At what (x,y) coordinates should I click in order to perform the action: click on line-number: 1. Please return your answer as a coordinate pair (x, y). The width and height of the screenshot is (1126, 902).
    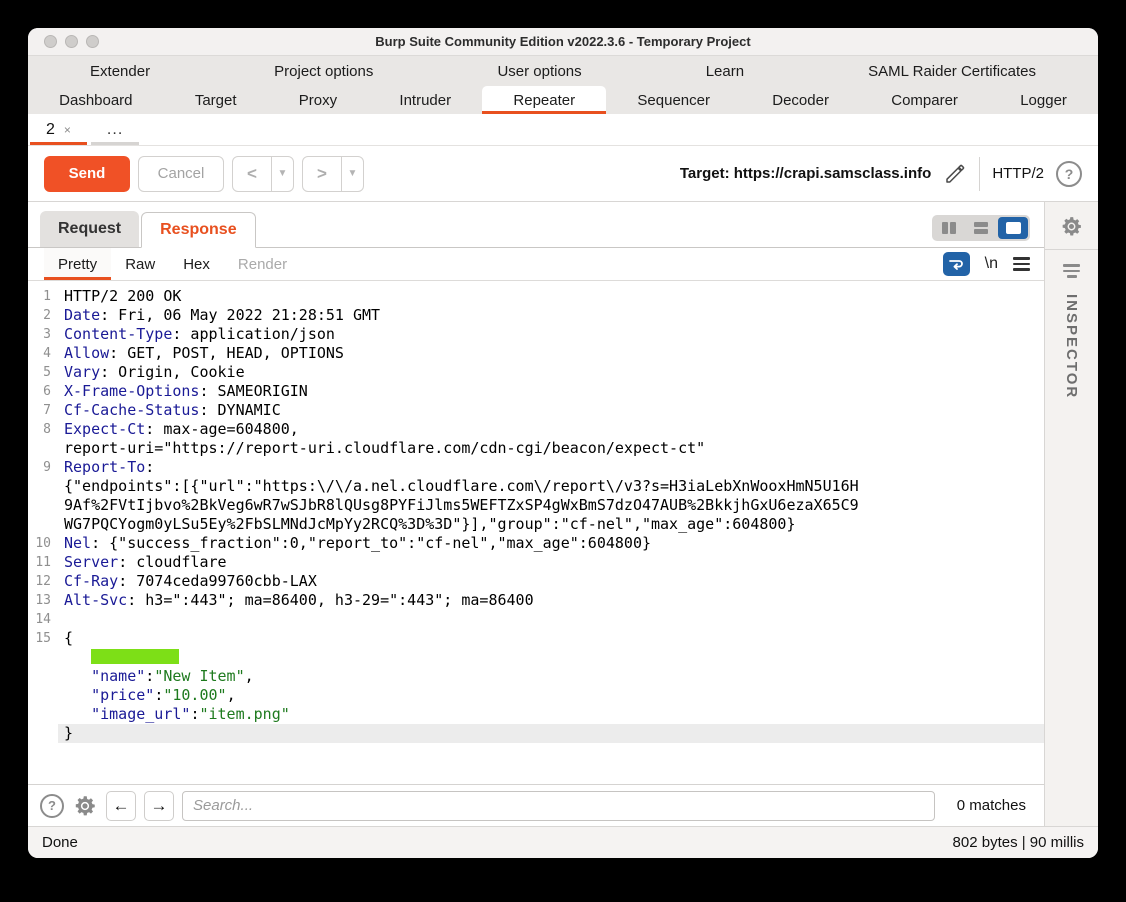
    Looking at the image, I should click on (47, 296).